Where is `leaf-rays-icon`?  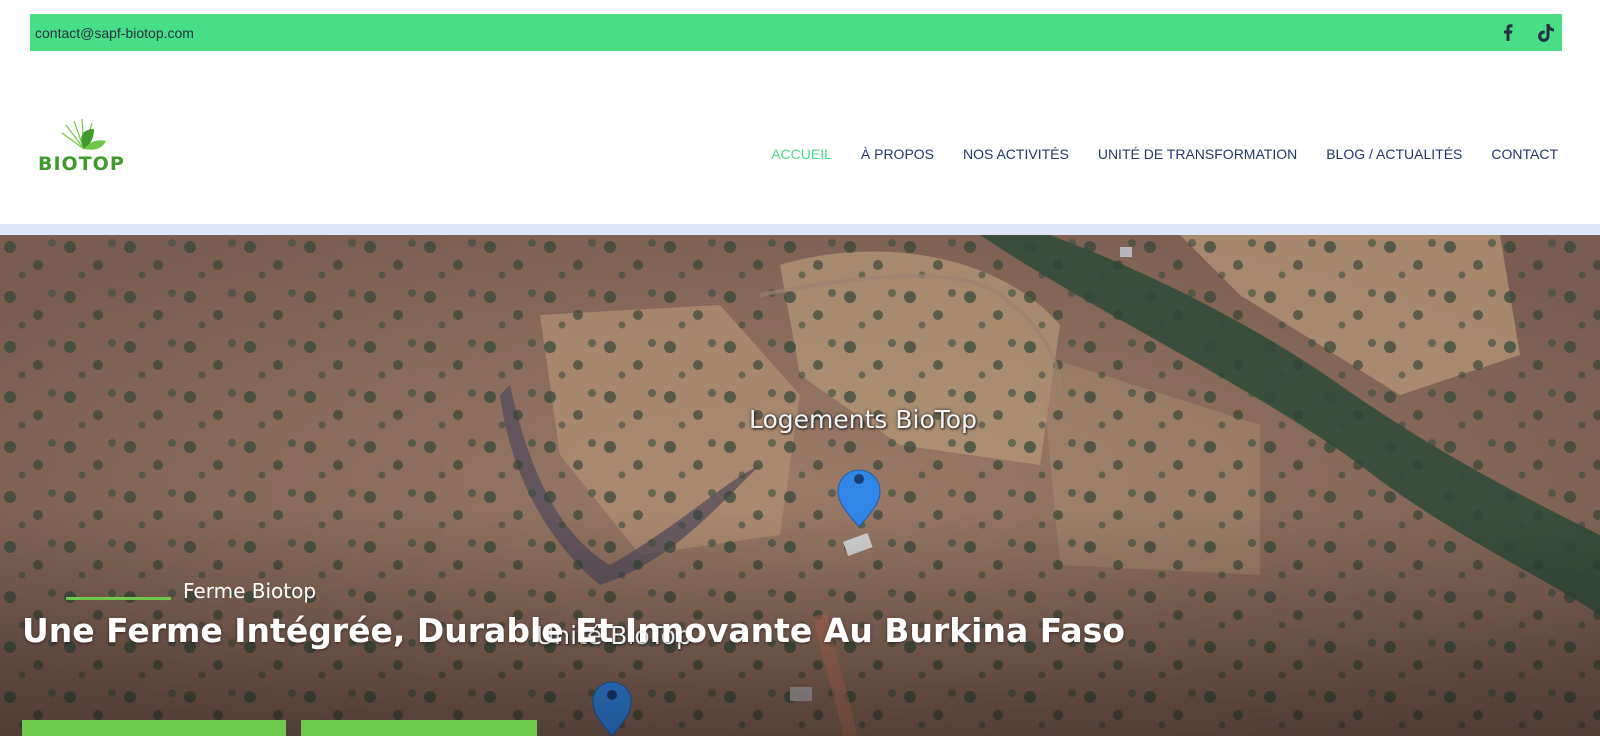
leaf-rays-icon is located at coordinates (83, 134).